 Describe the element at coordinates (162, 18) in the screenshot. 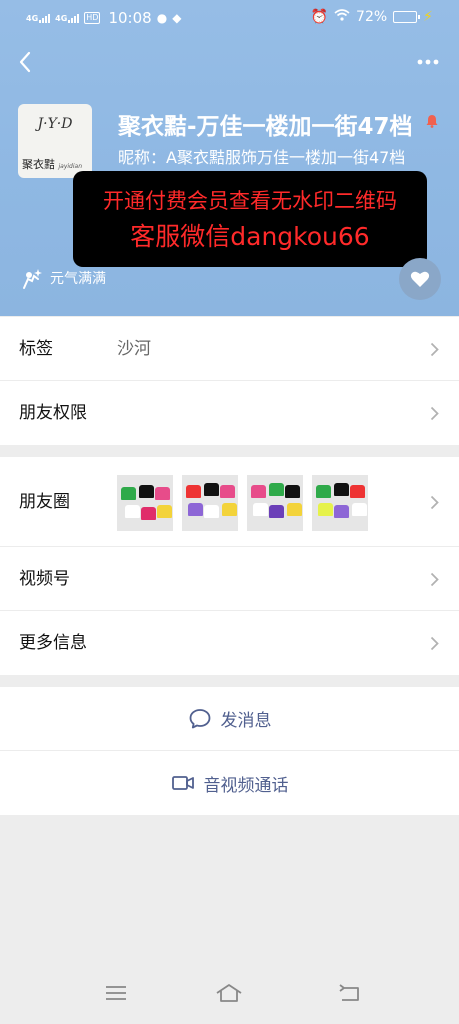

I see `wechat-notification-icon: ●` at that location.